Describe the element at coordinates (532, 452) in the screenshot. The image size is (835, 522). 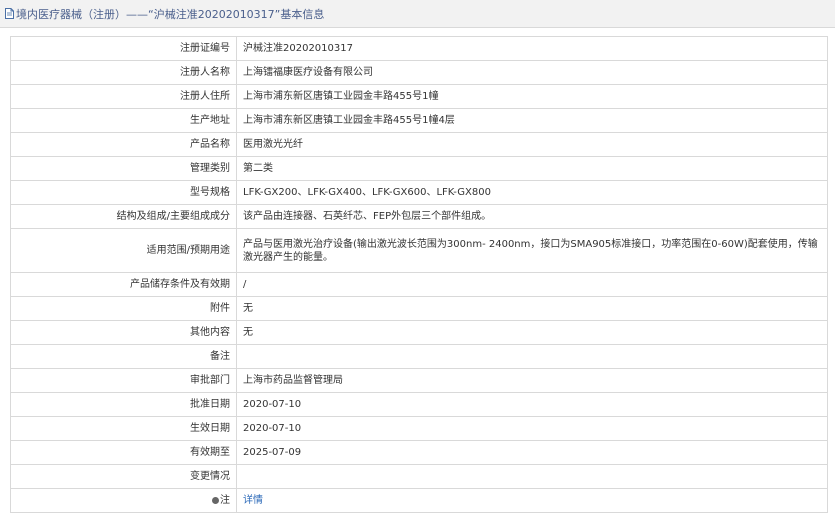
I see `row-value: 2025-07-09` at that location.